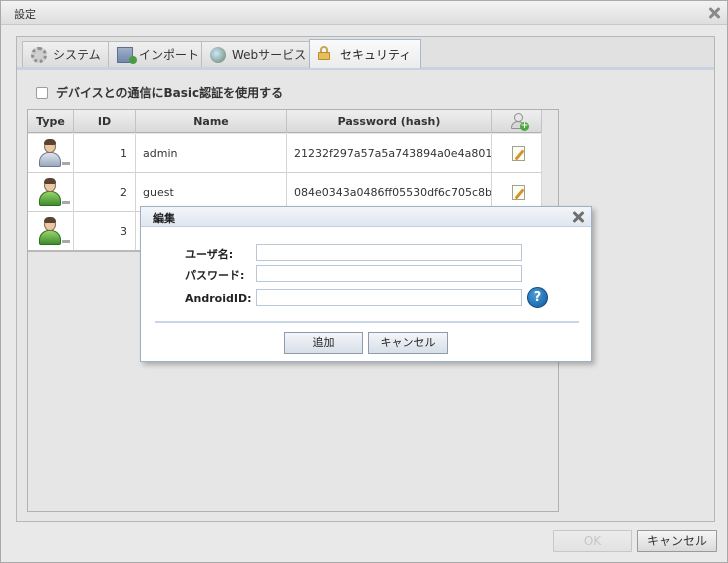 This screenshot has width=728, height=563. I want to click on table-row: 1 admin 21232f297a57a5a743894a0e4a801fc3, so click(285, 153).